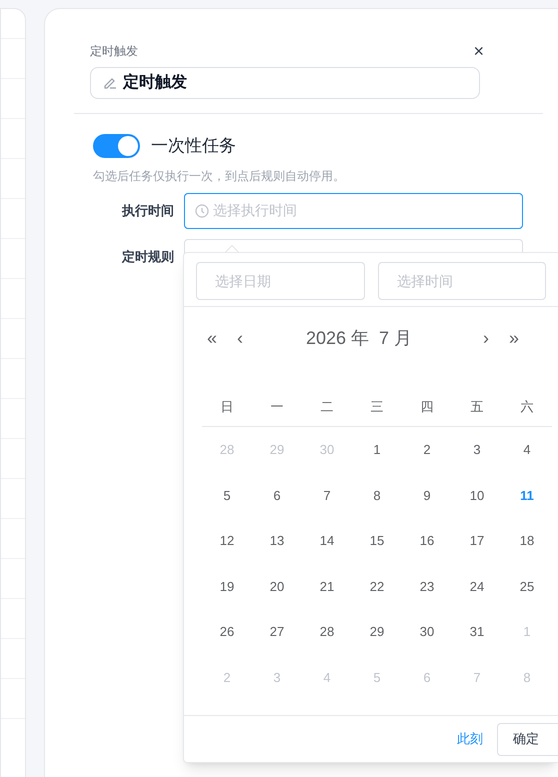  I want to click on toggle-switch, so click(116, 146).